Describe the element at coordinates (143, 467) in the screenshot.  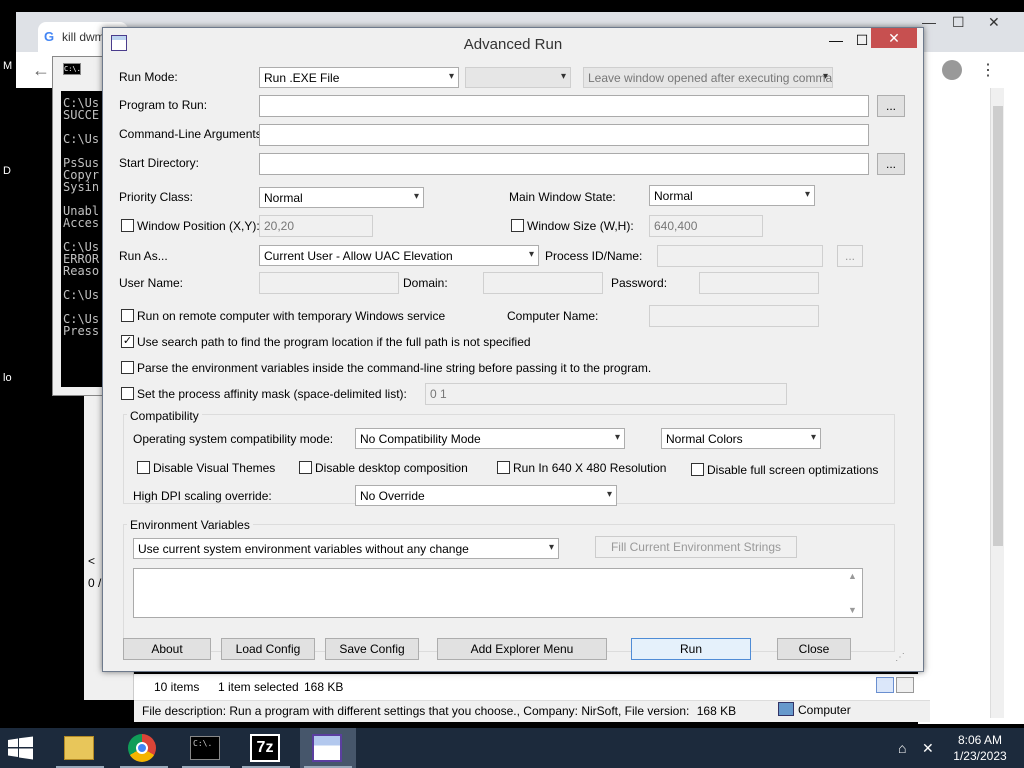
I see `visual-themes-checkbox` at that location.